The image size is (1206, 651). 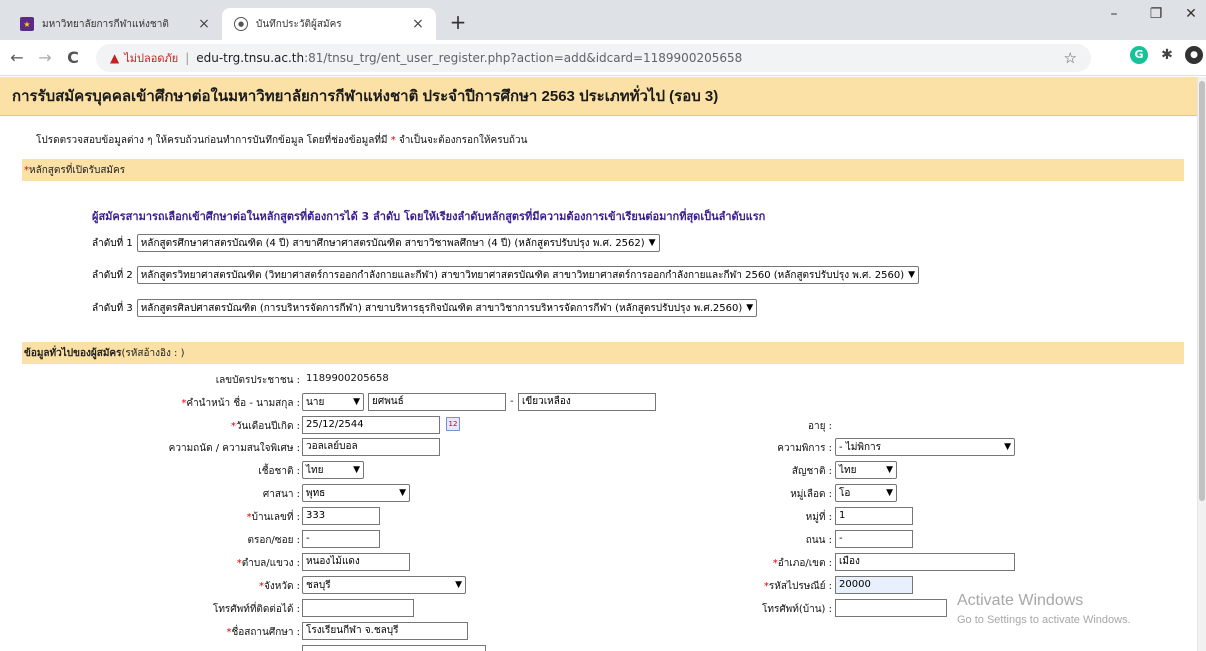 I want to click on tab-university: ★ มหาวิทยาลัยการกีฬาแห่งชาติ ×, so click(x=115, y=24).